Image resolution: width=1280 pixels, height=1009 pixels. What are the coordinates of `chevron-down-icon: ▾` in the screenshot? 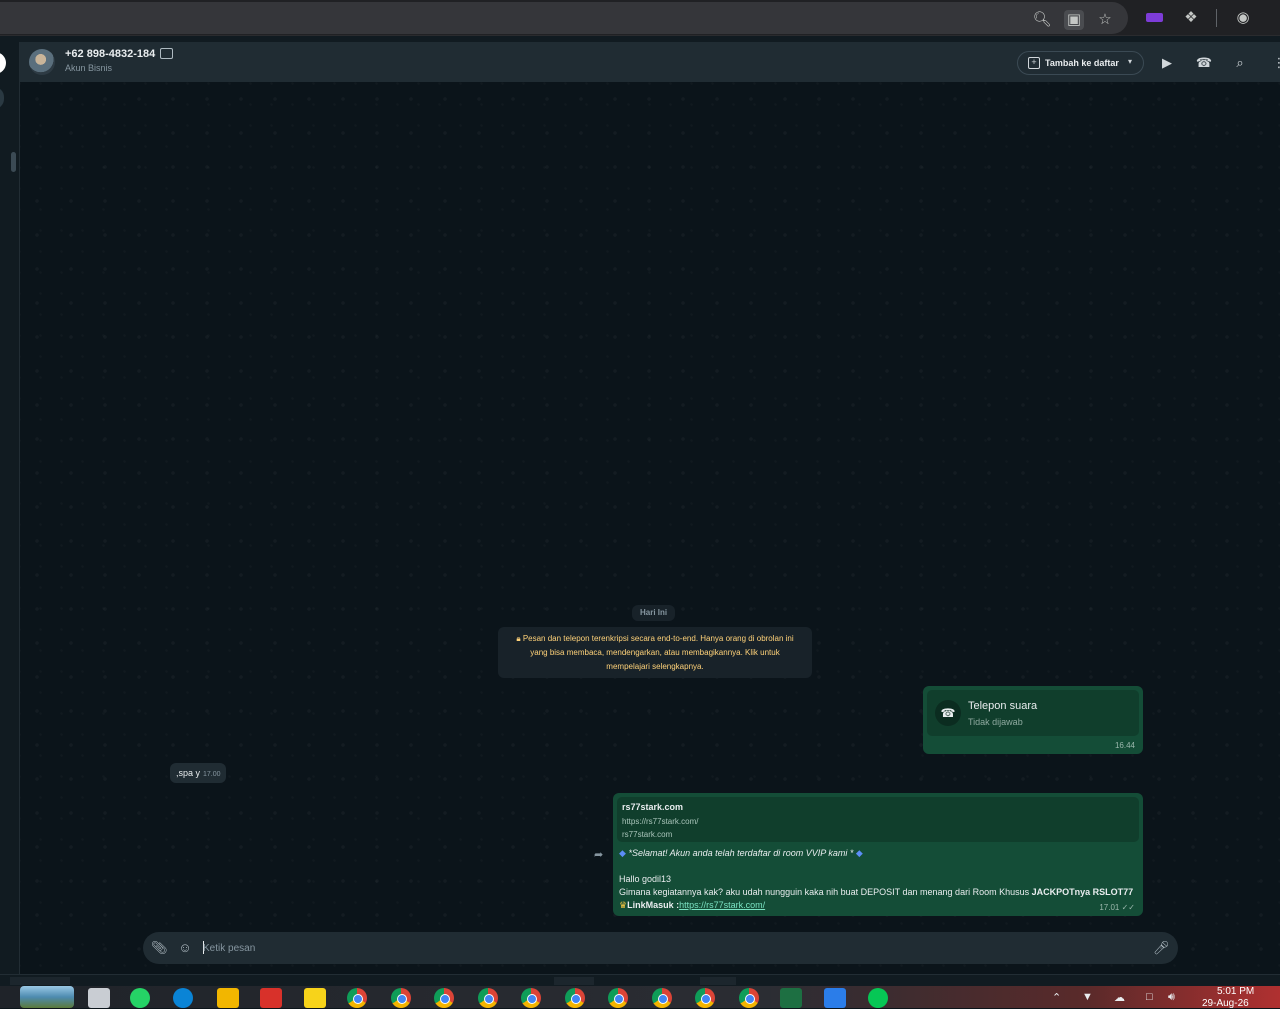 It's located at (1130, 61).